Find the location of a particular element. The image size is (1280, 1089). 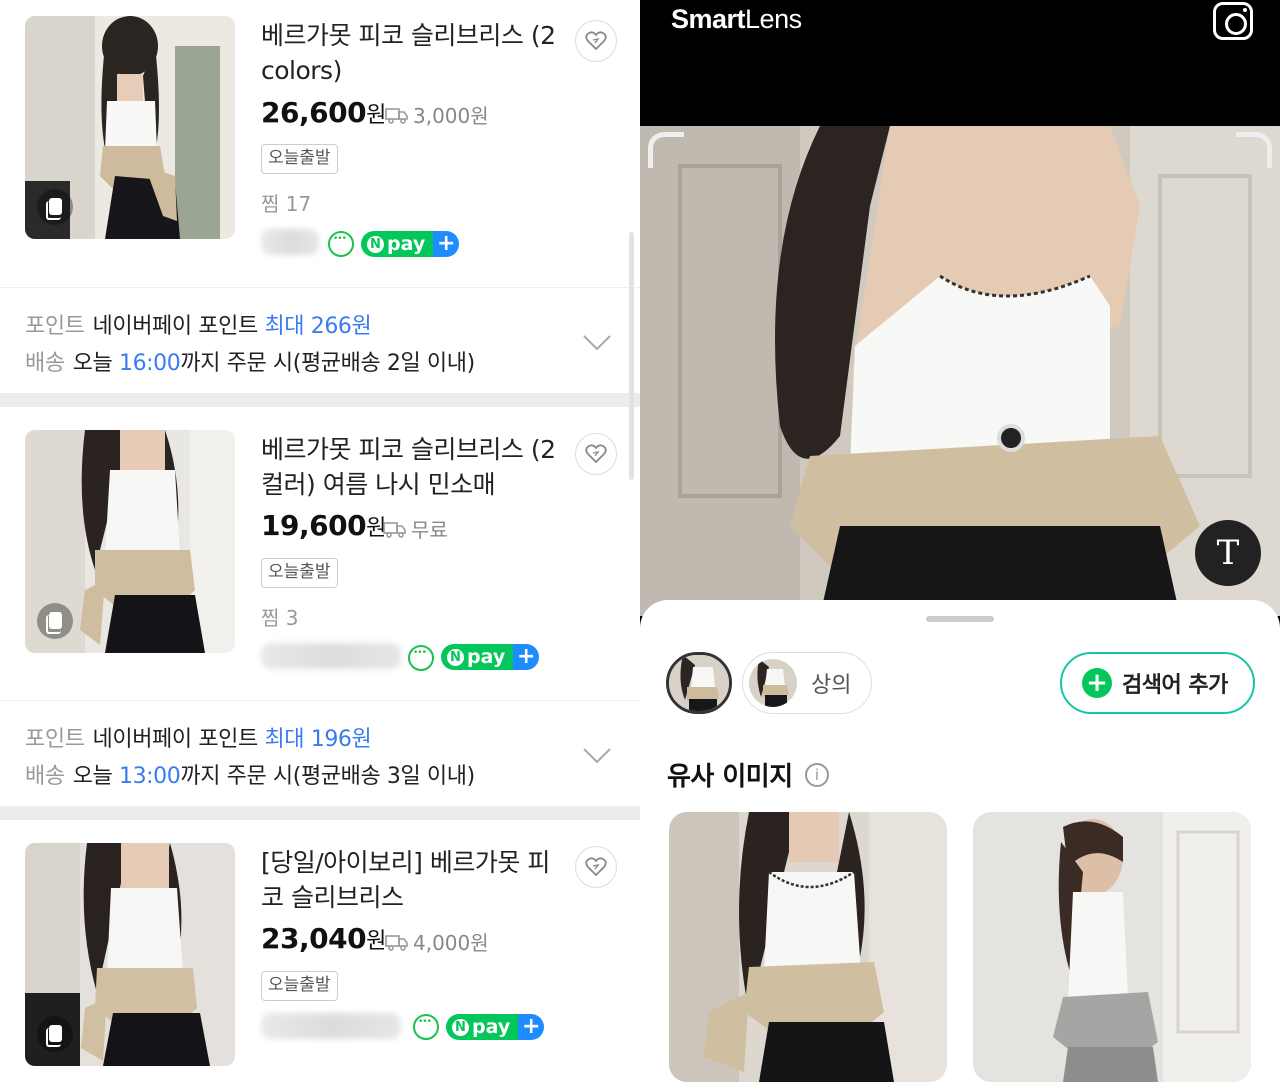

delivery-key: 배송 is located at coordinates (45, 363).